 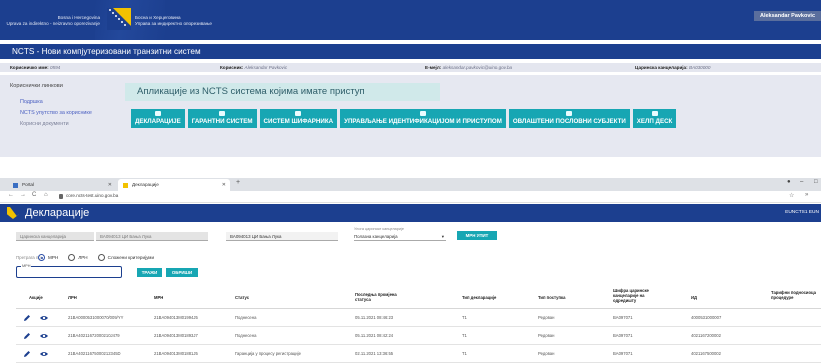 What do you see at coordinates (62, 185) in the screenshot?
I see `tab-portal: Portal ✕` at bounding box center [62, 185].